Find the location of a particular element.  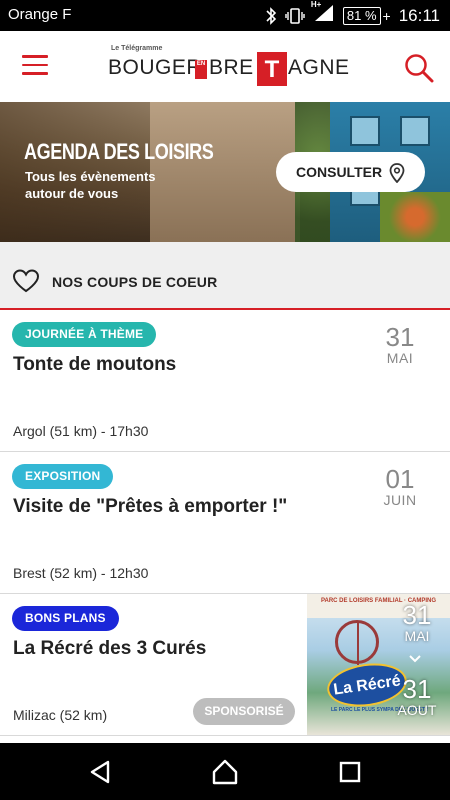

recents-square-icon is located at coordinates (350, 772).